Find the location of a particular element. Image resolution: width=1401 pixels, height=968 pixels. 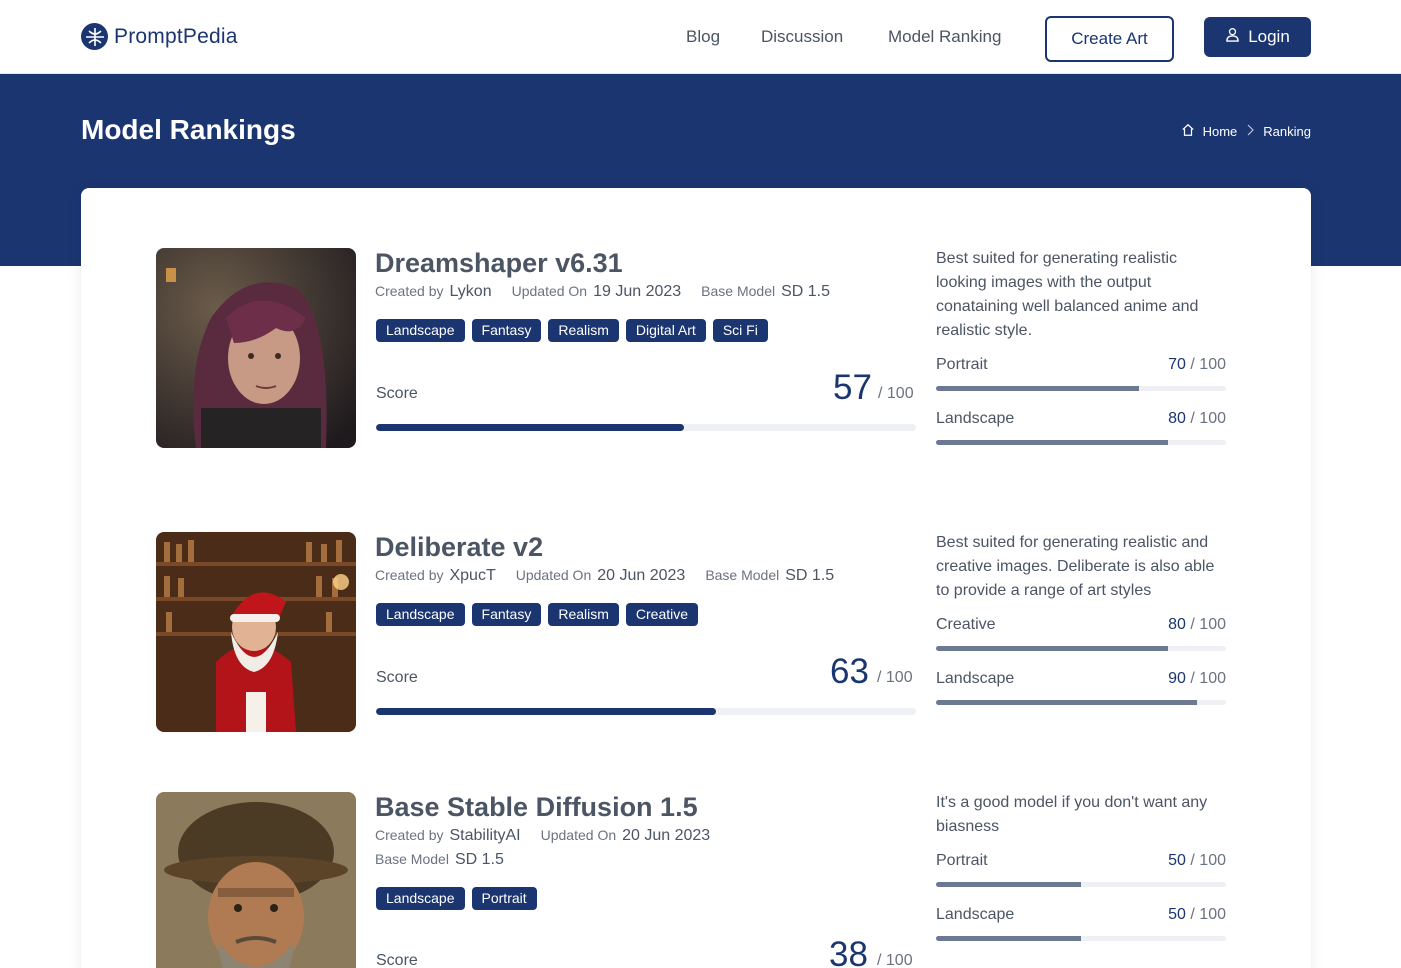

create-art-label: Create Art is located at coordinates (1109, 38).